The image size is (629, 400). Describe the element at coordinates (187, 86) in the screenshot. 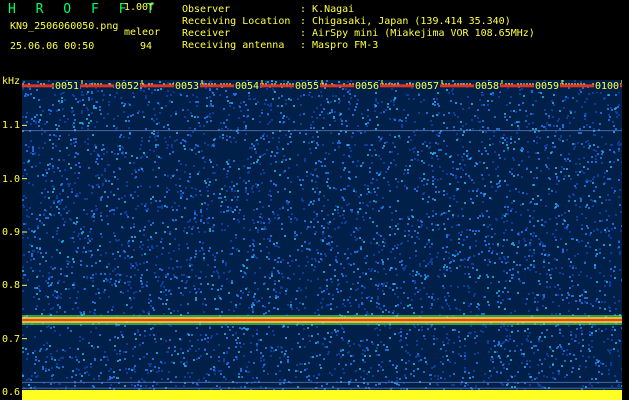

I see `x-tick-label: 0053` at that location.